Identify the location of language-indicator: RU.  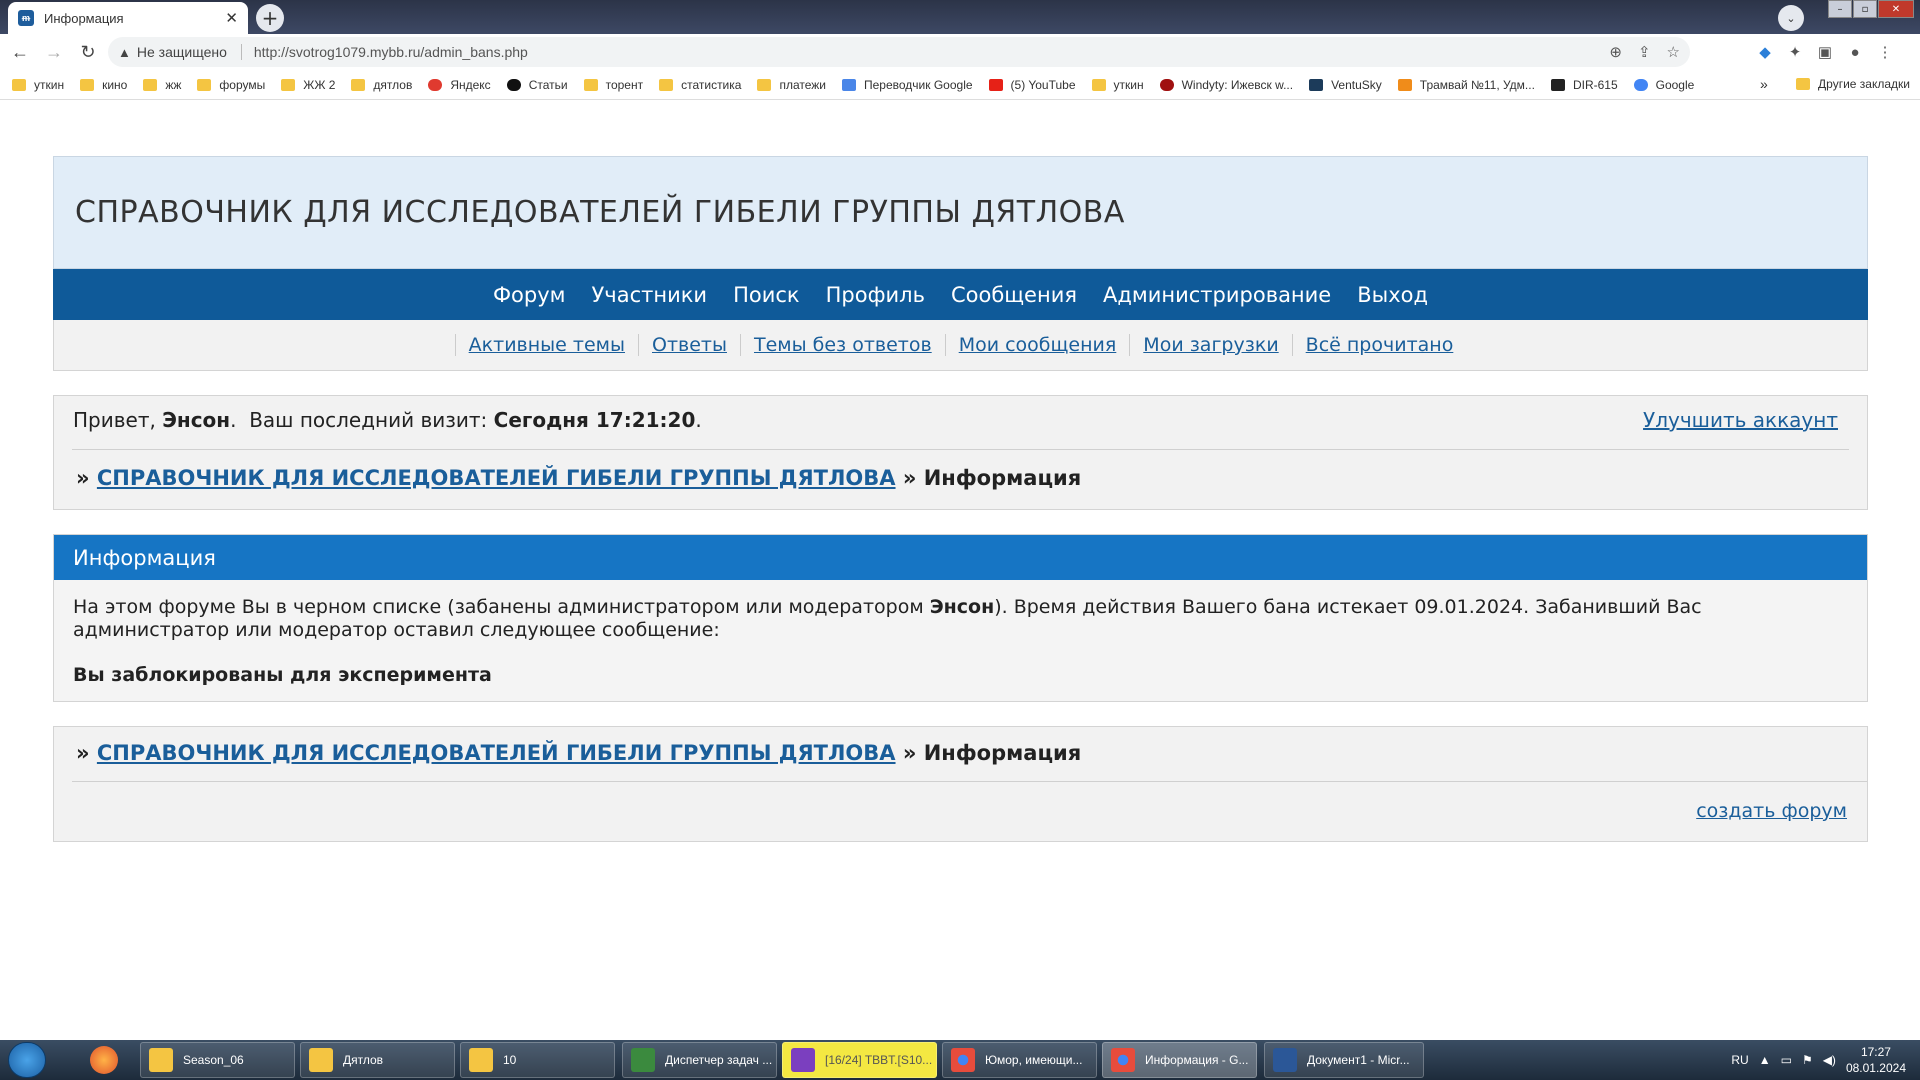
(1739, 1060).